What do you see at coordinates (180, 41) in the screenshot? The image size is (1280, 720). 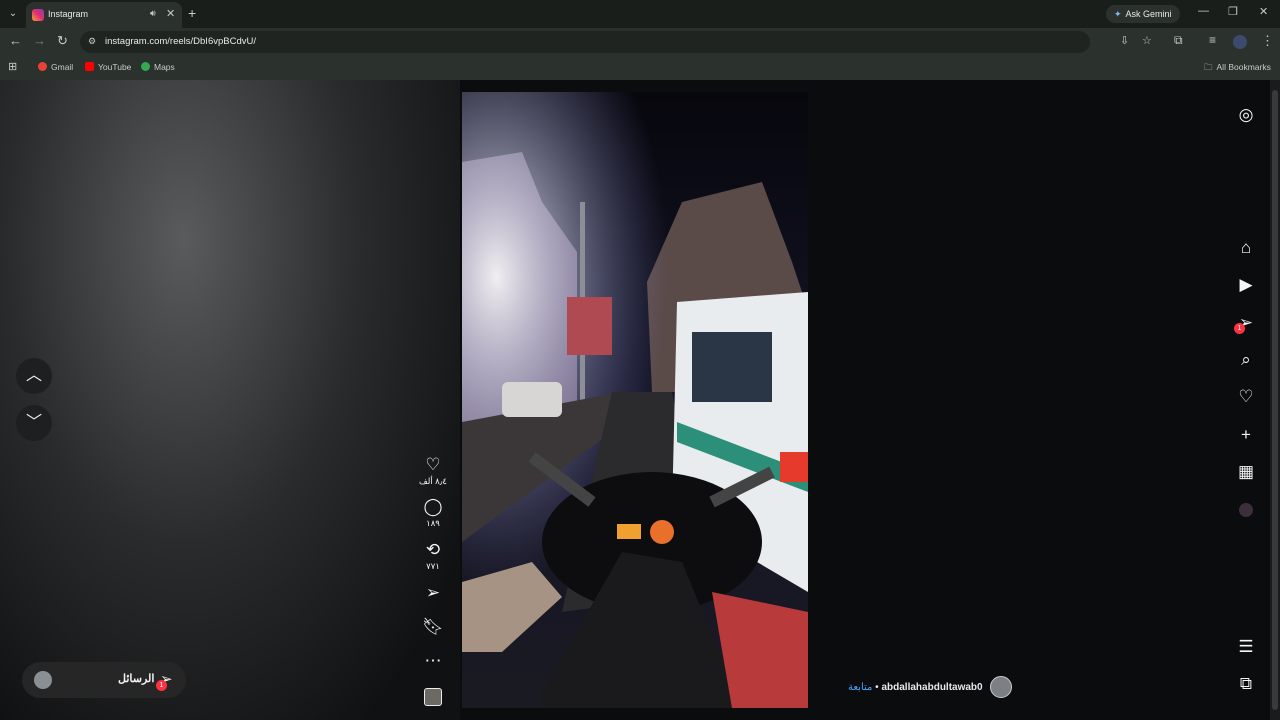 I see `url-text: instagram.com/reels/DbI6vpBCdvU/` at bounding box center [180, 41].